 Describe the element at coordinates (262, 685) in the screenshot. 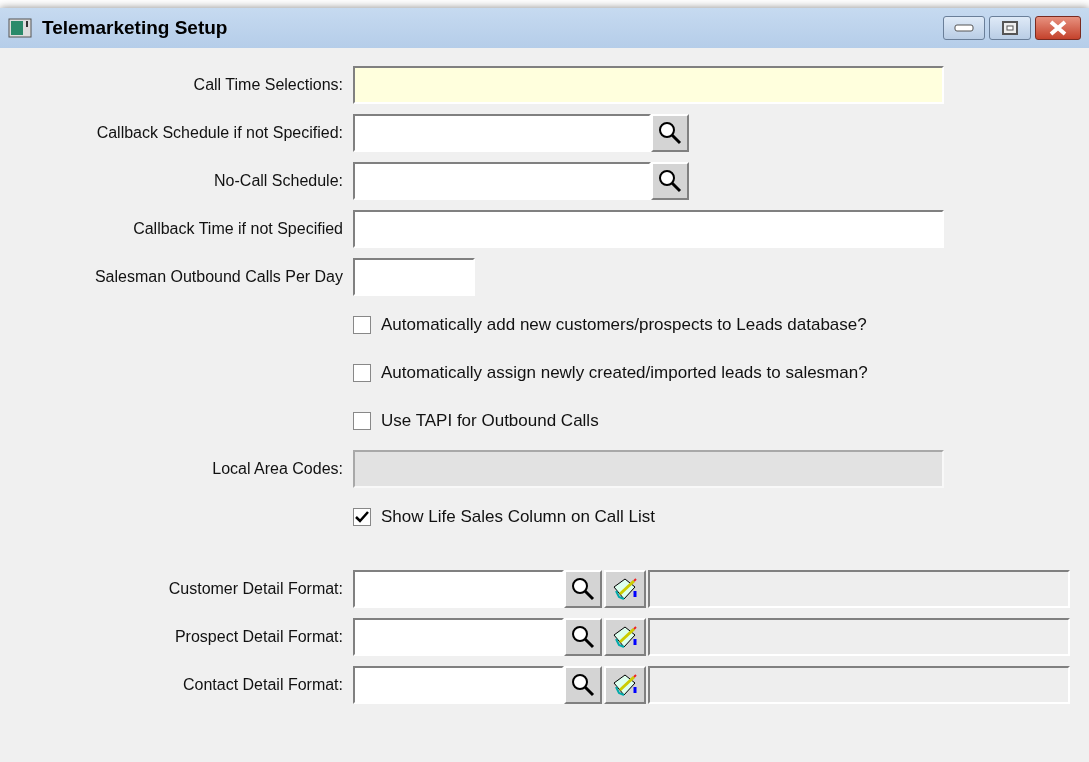

I see `field-label: Contact Detail Format:` at that location.